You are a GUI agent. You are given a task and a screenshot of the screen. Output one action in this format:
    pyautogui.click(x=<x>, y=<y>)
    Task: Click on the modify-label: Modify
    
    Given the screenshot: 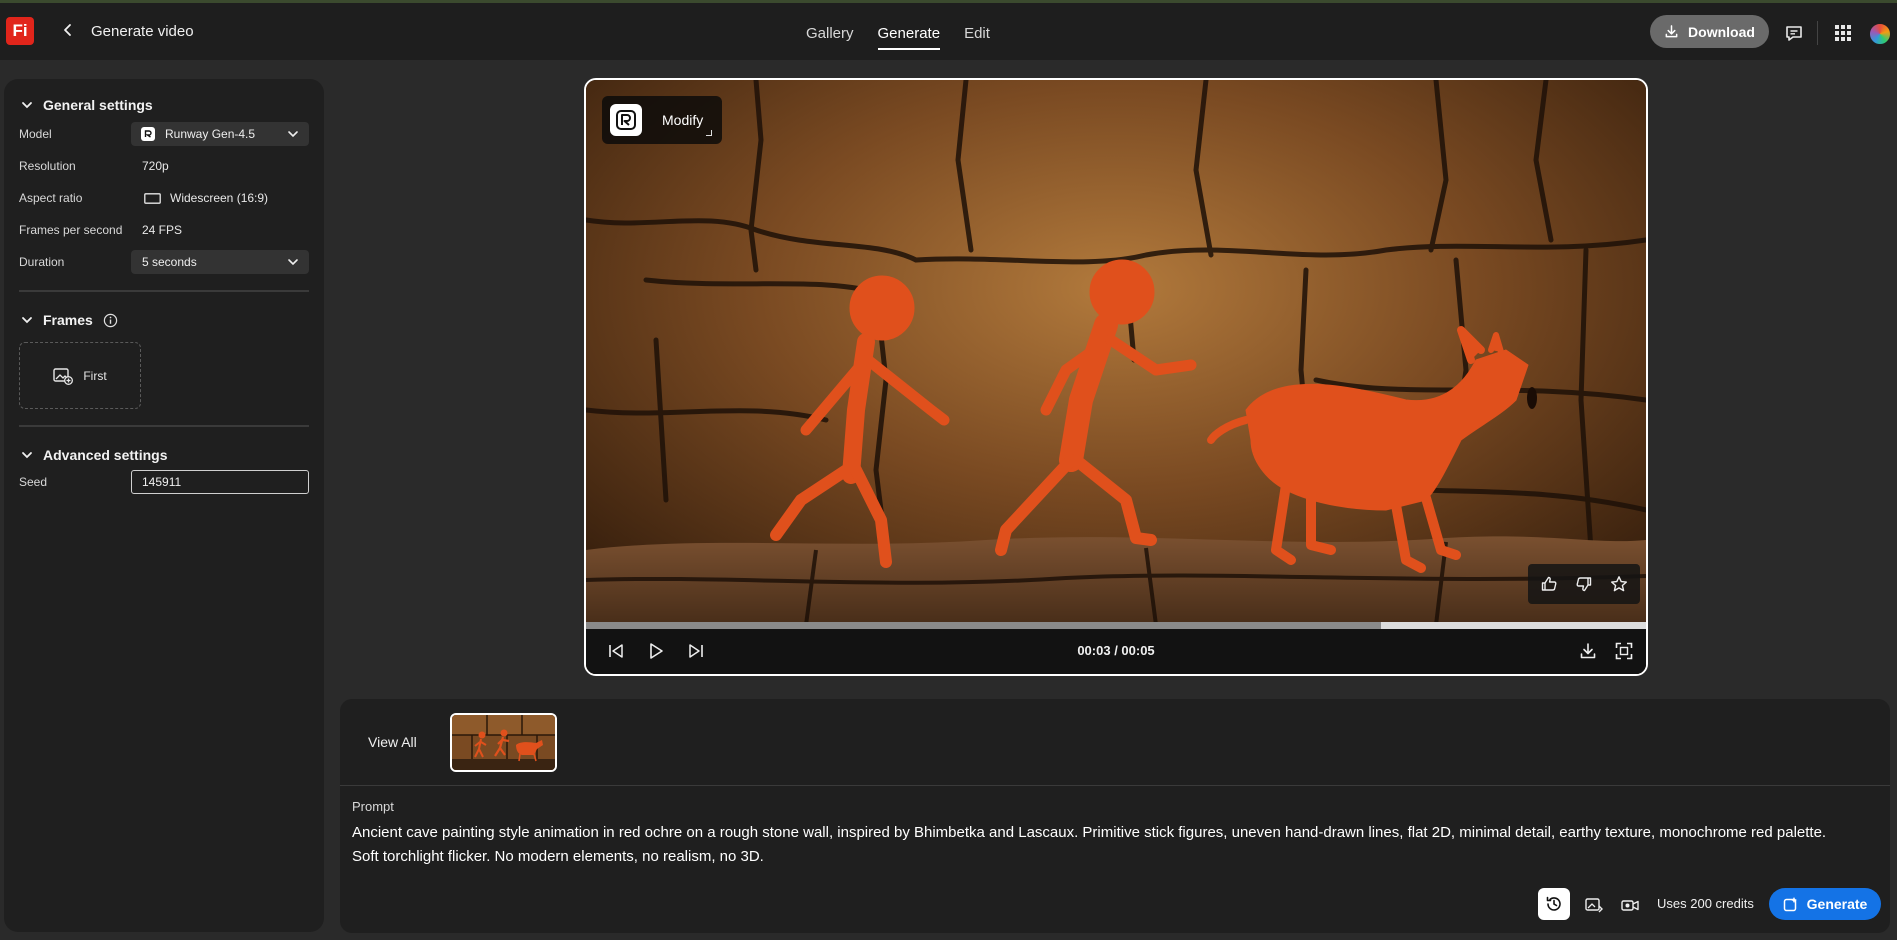 What is the action you would take?
    pyautogui.click(x=683, y=120)
    